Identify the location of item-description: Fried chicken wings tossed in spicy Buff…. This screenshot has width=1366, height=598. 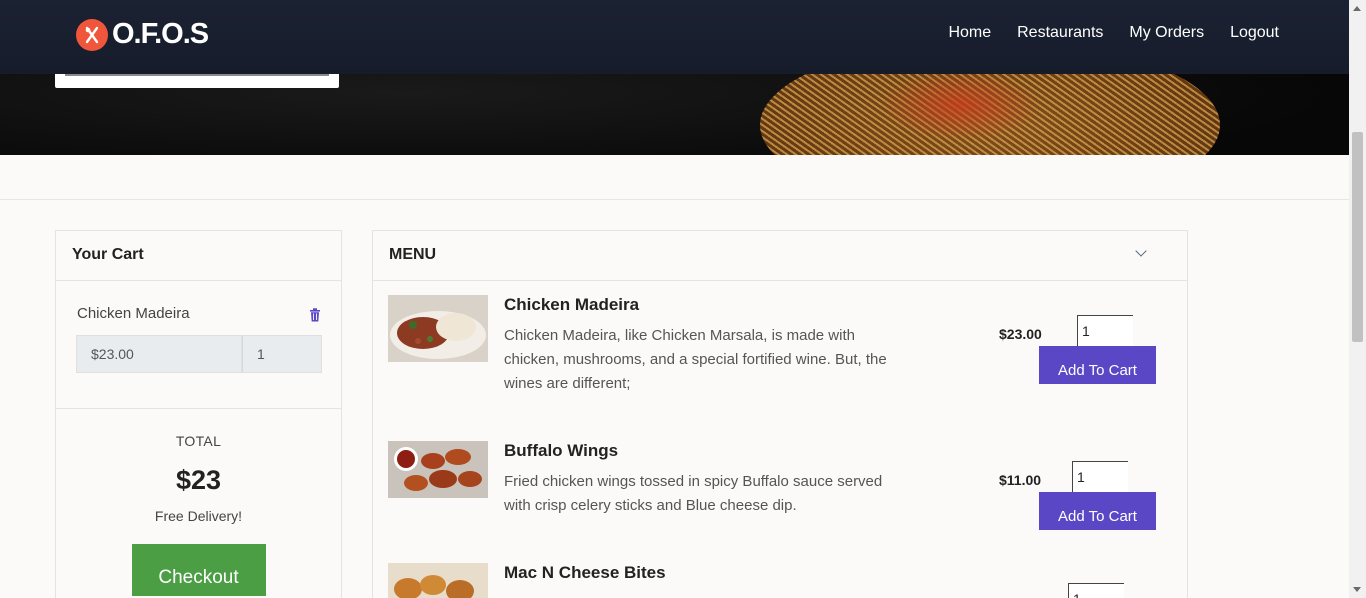
(693, 493).